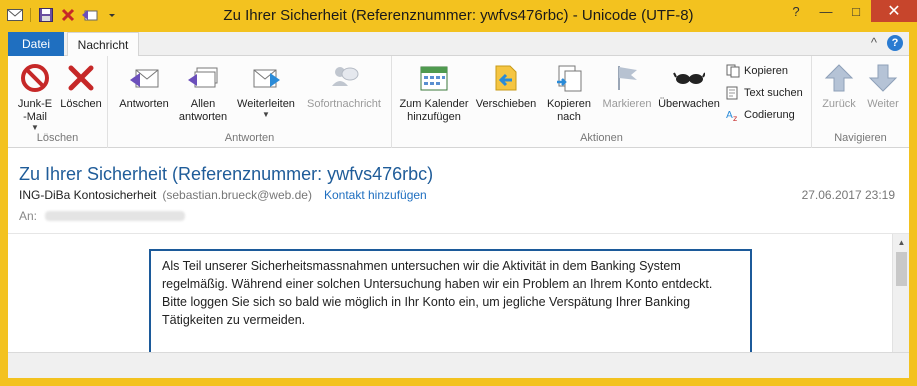  I want to click on copy-button: Kopieren, so click(757, 71).